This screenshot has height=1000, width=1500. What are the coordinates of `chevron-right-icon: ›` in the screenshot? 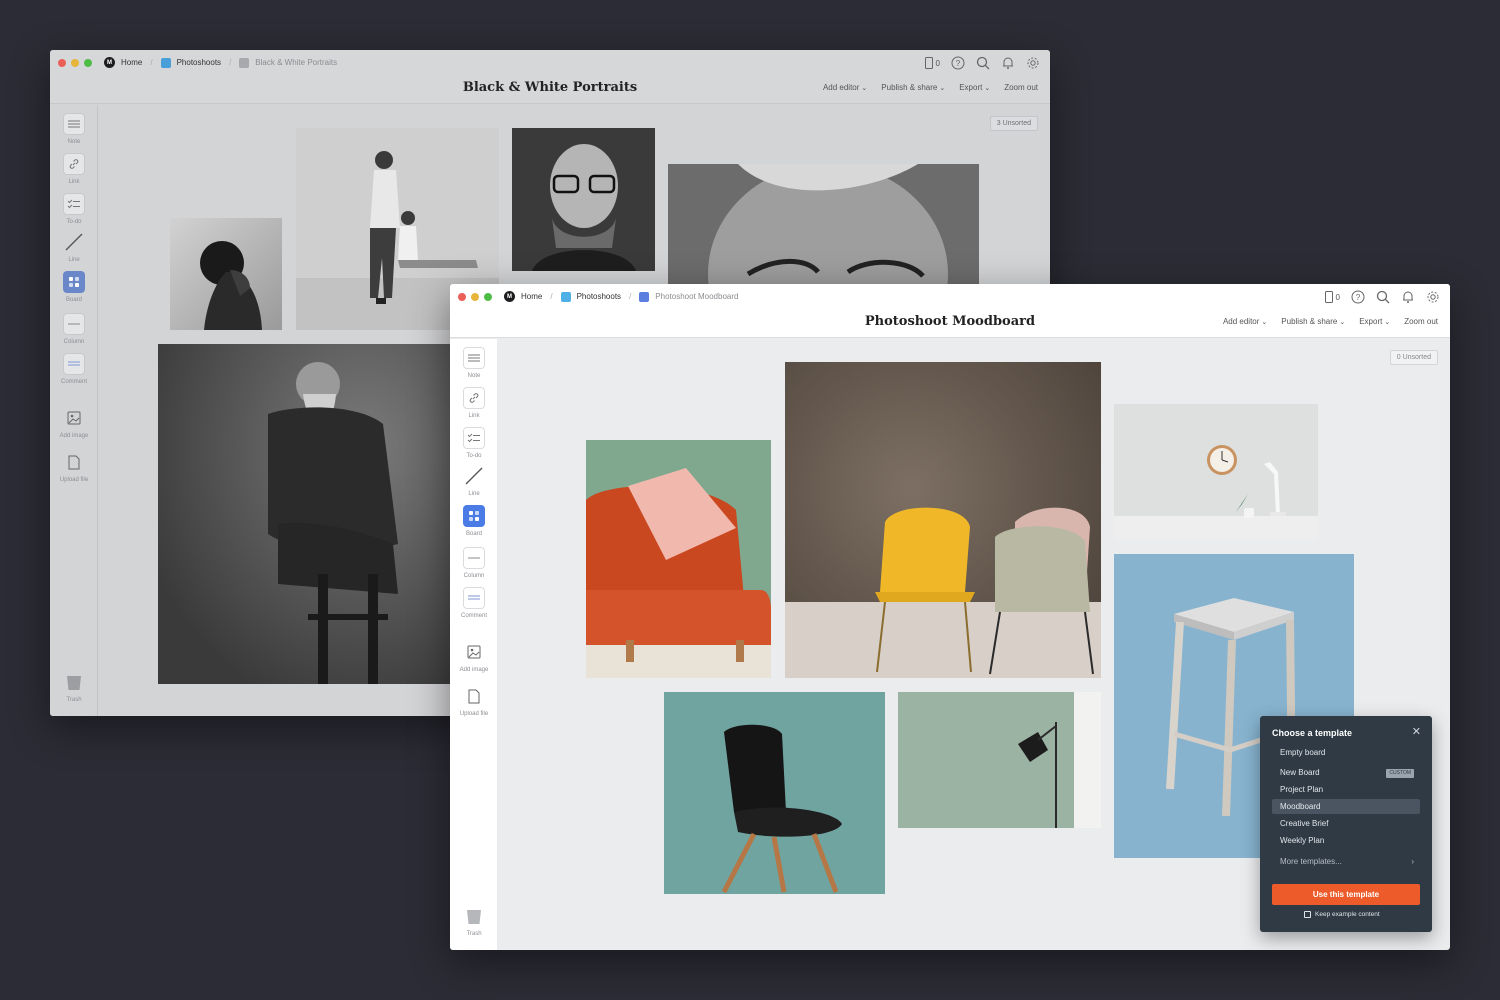 It's located at (1412, 861).